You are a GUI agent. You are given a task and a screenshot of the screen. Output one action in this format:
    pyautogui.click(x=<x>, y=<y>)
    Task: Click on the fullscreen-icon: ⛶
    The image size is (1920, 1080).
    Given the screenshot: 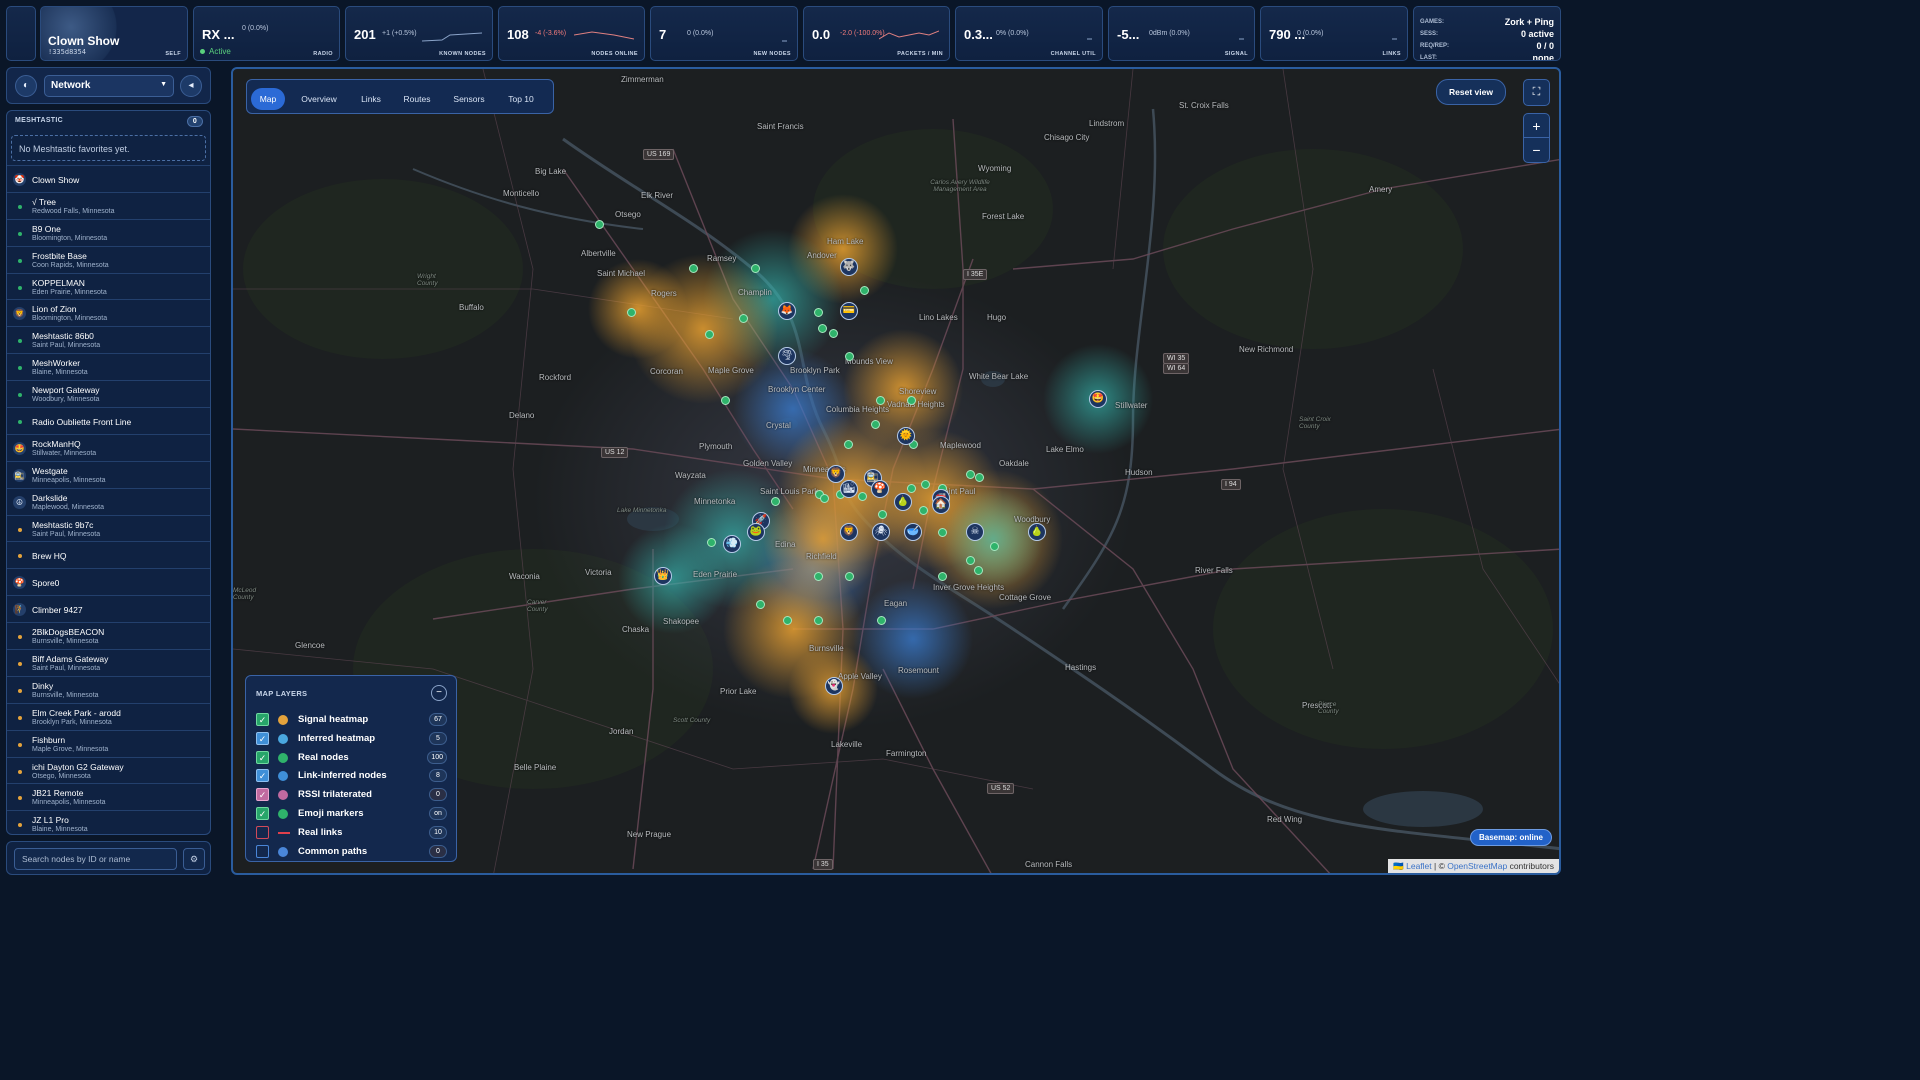 What is the action you would take?
    pyautogui.click(x=1536, y=92)
    